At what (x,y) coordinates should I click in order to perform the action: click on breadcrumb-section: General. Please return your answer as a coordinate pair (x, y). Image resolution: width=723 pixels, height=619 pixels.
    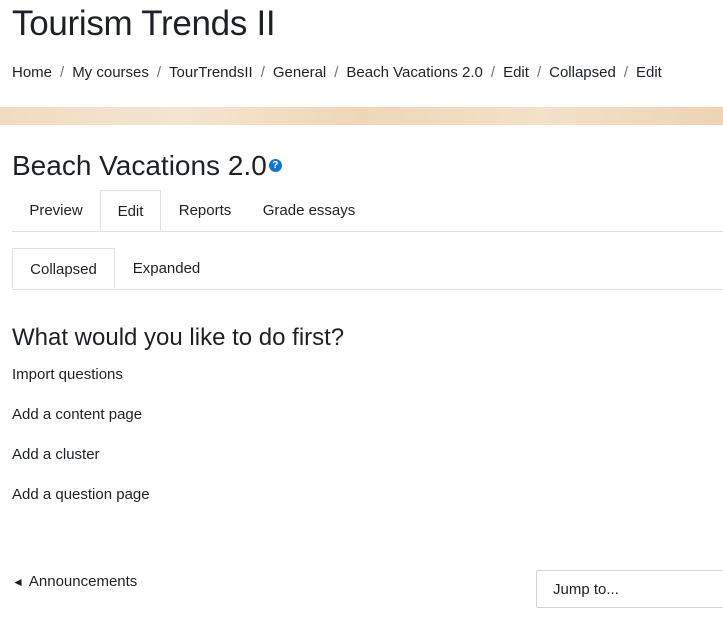
    Looking at the image, I should click on (299, 72).